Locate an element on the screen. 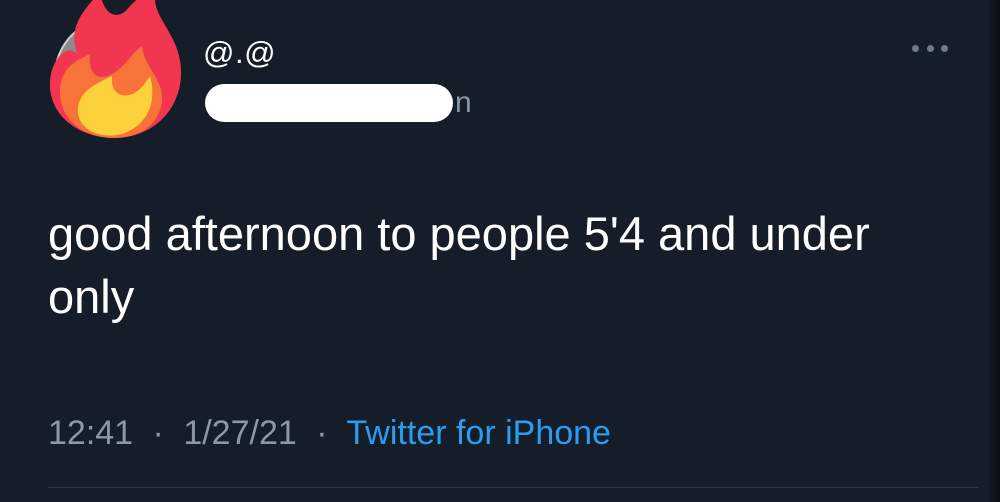  tweet-date: 1/27/21 is located at coordinates (239, 433).